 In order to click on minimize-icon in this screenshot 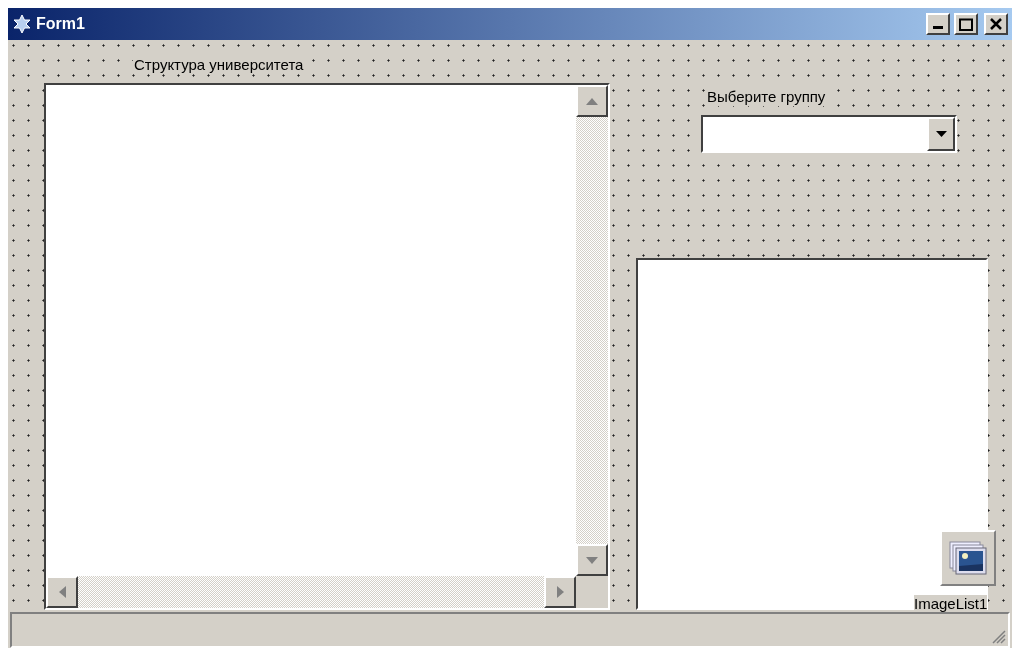, I will do `click(938, 27)`.